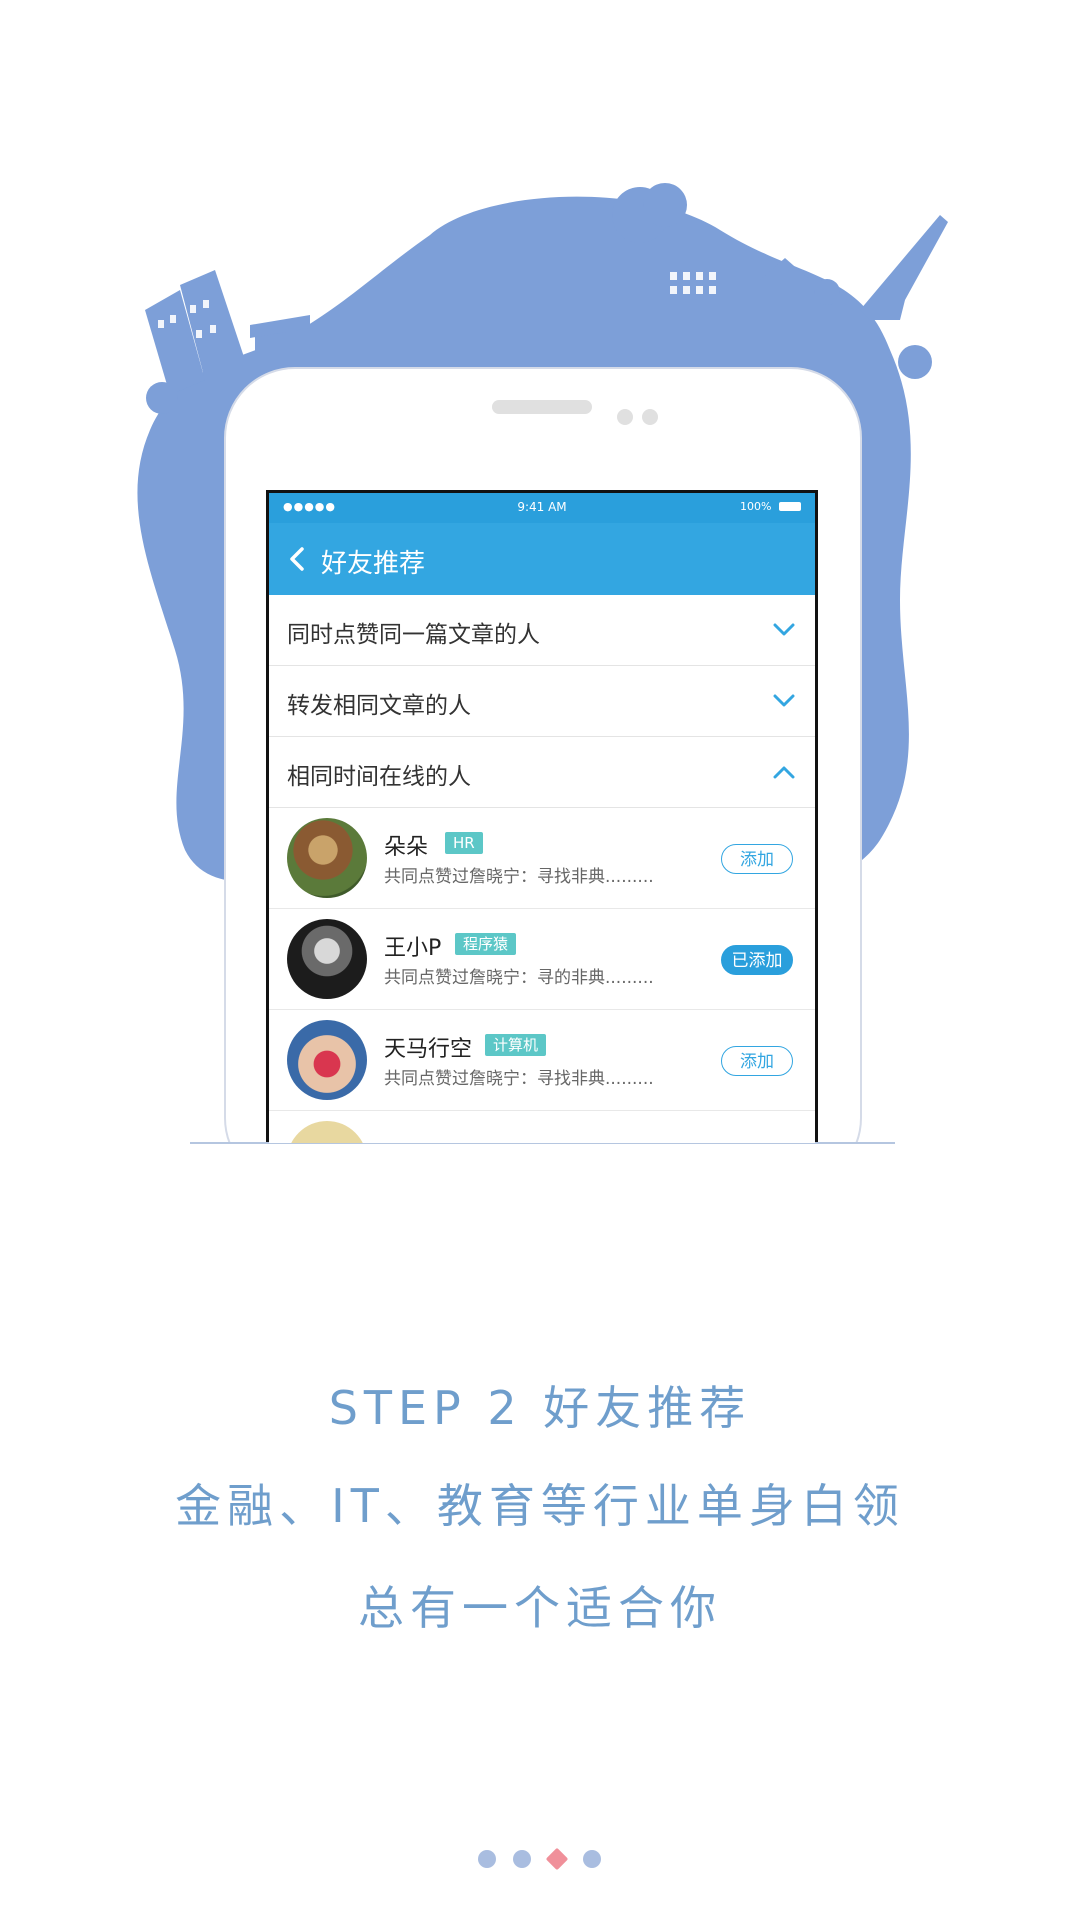 The image size is (1080, 1920). I want to click on caption-subtitle: 金融、IT、教育等行业单身白领, so click(540, 1506).